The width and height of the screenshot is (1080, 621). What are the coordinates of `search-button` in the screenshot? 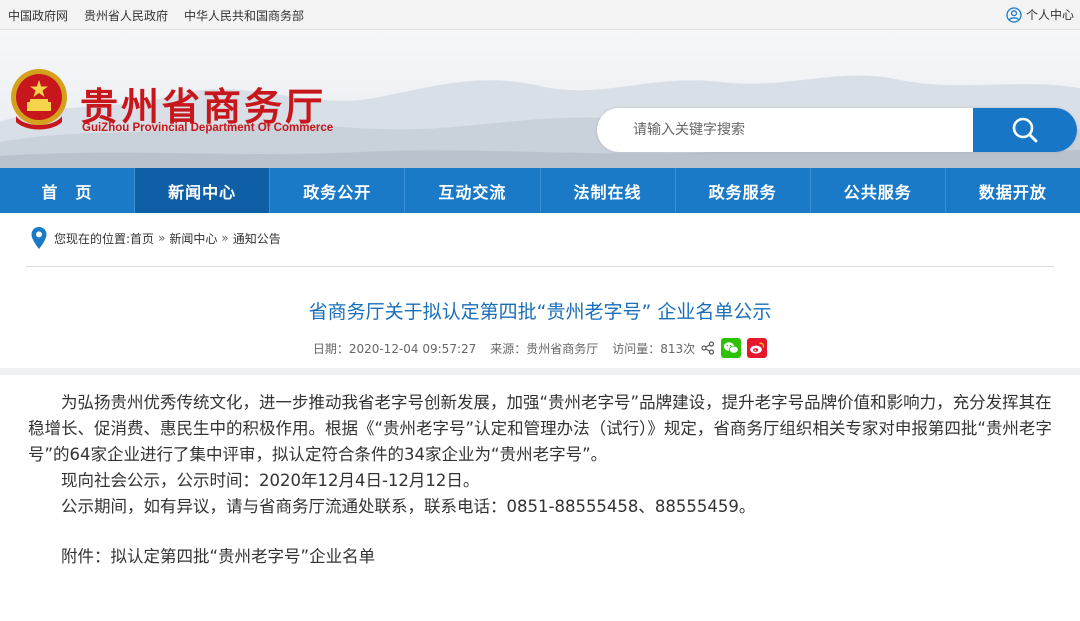 It's located at (1025, 130).